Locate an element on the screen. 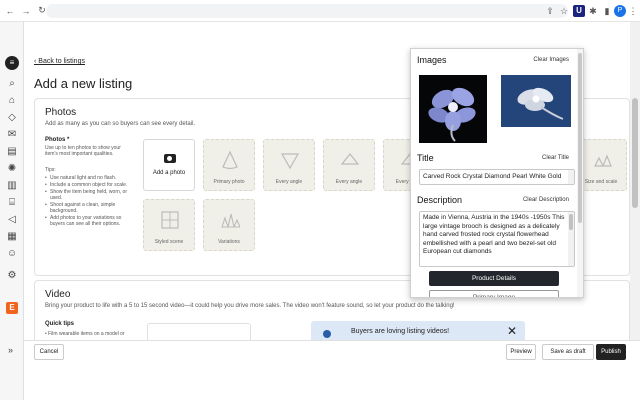 This screenshot has width=640, height=400. slot-label: Styled scene is located at coordinates (169, 242).